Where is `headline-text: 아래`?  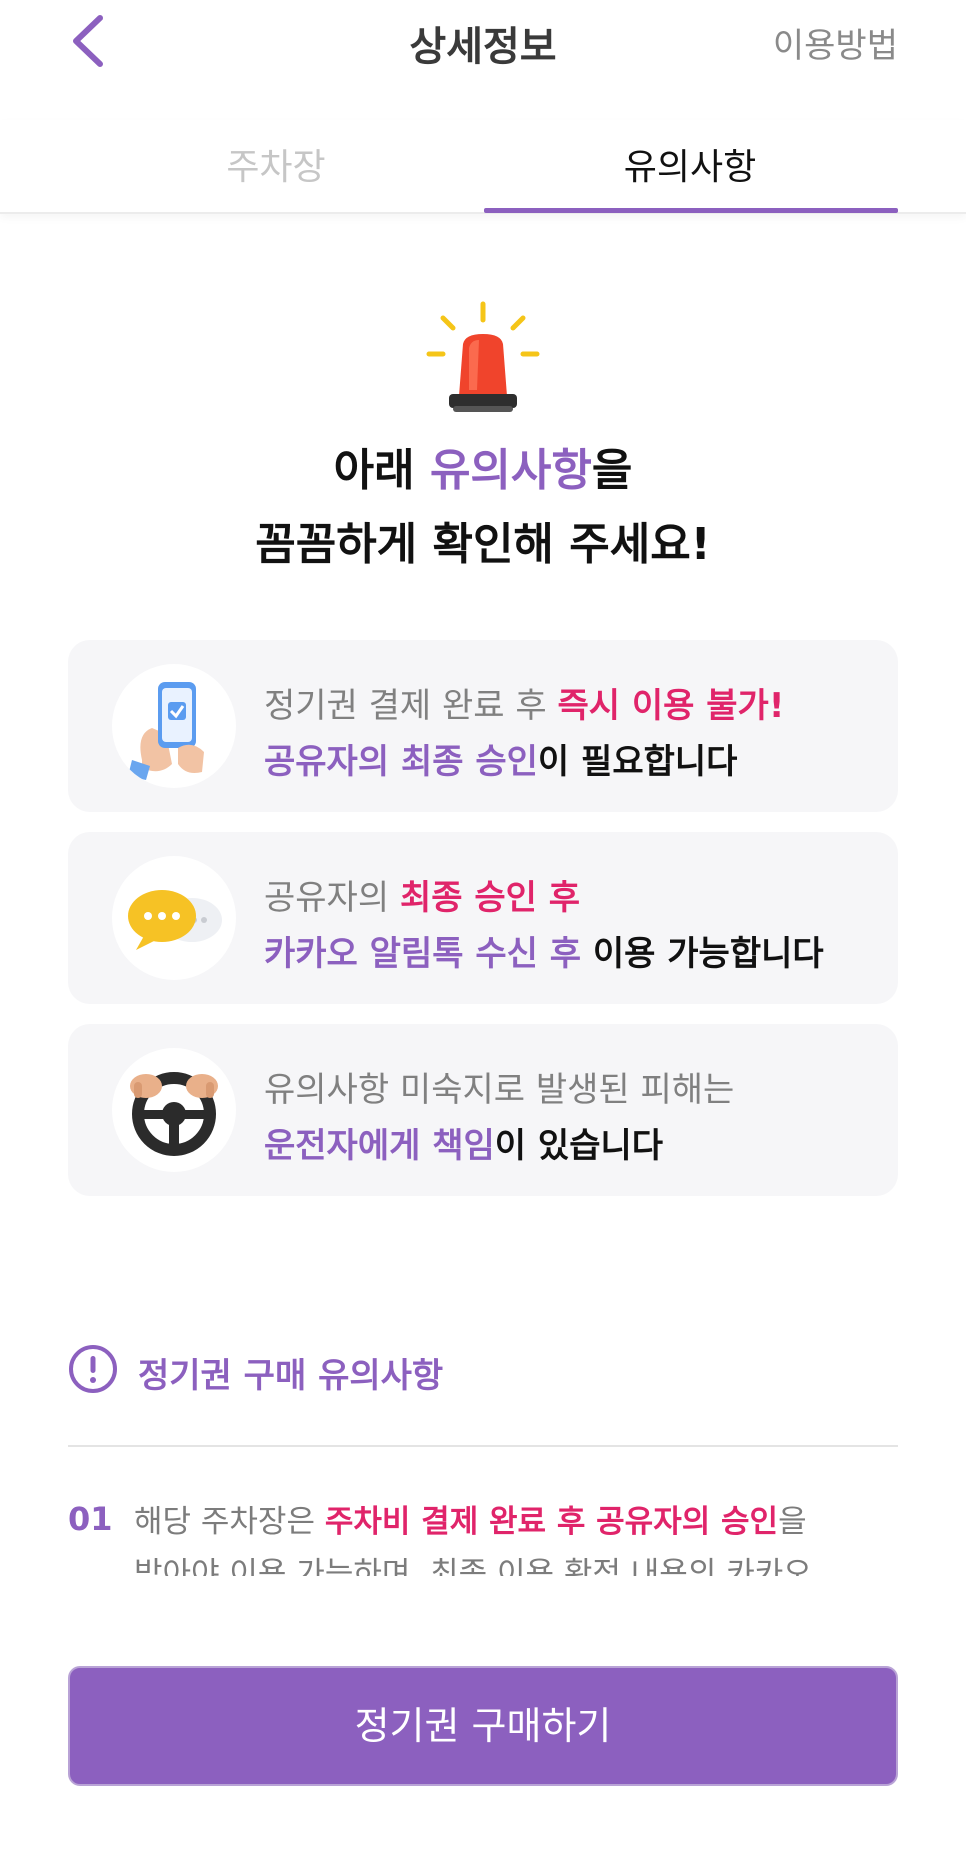
headline-text: 아래 is located at coordinates (381, 470).